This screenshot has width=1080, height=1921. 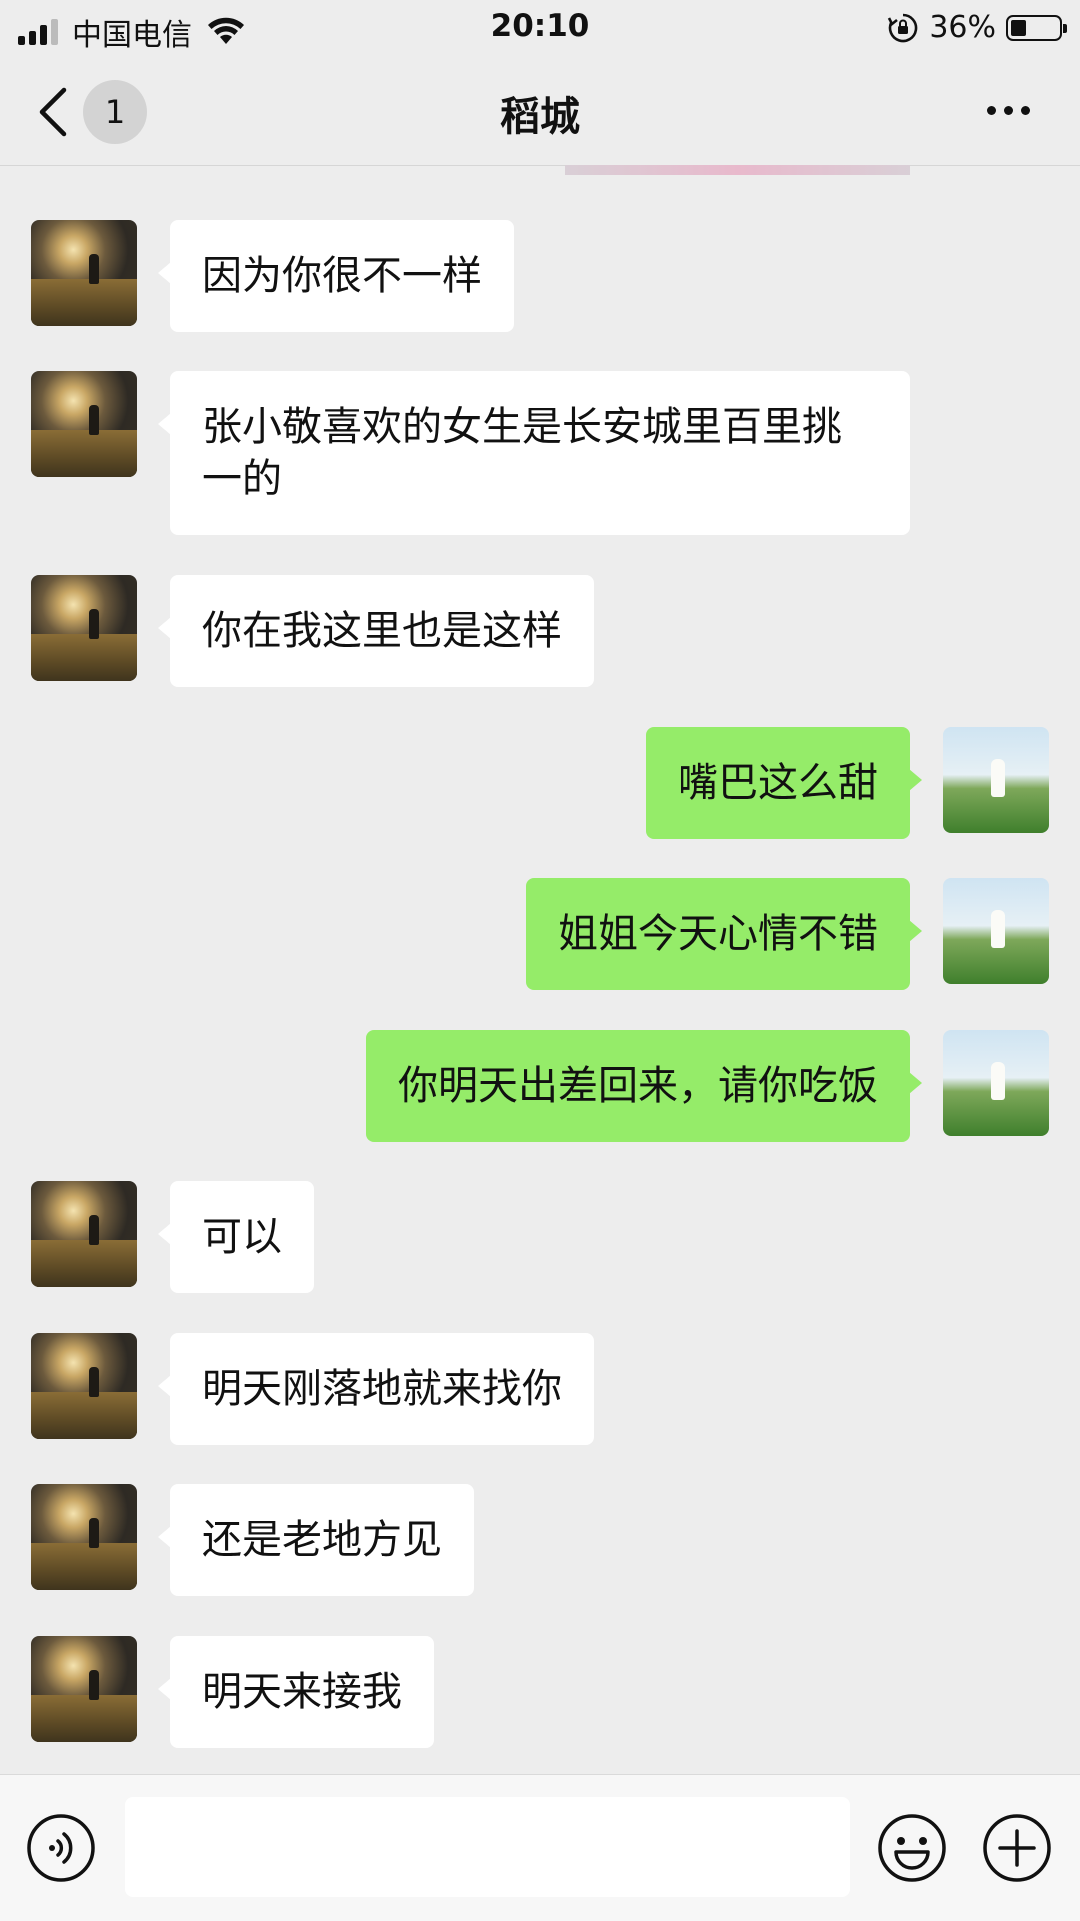 What do you see at coordinates (540, 276) in the screenshot?
I see `message-row: 因为你很不一样` at bounding box center [540, 276].